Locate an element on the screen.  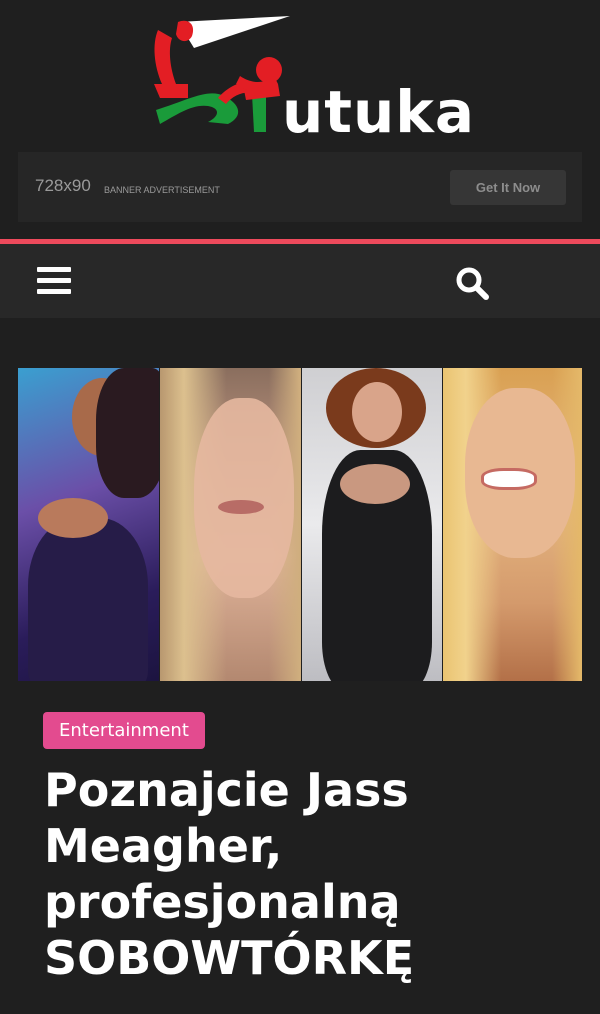
site-logo: utuka is located at coordinates (311, 79).